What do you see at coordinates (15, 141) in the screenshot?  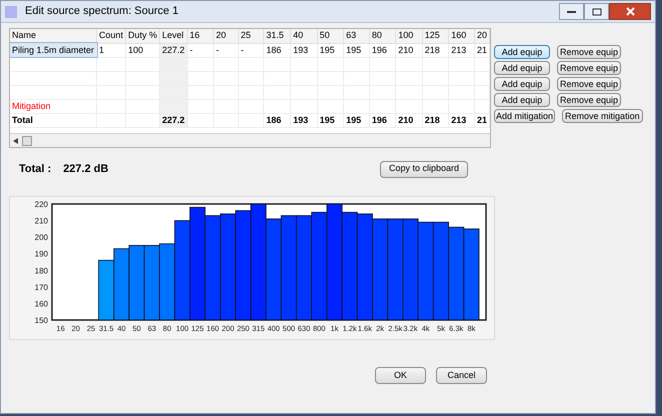 I see `scroll-left-icon` at bounding box center [15, 141].